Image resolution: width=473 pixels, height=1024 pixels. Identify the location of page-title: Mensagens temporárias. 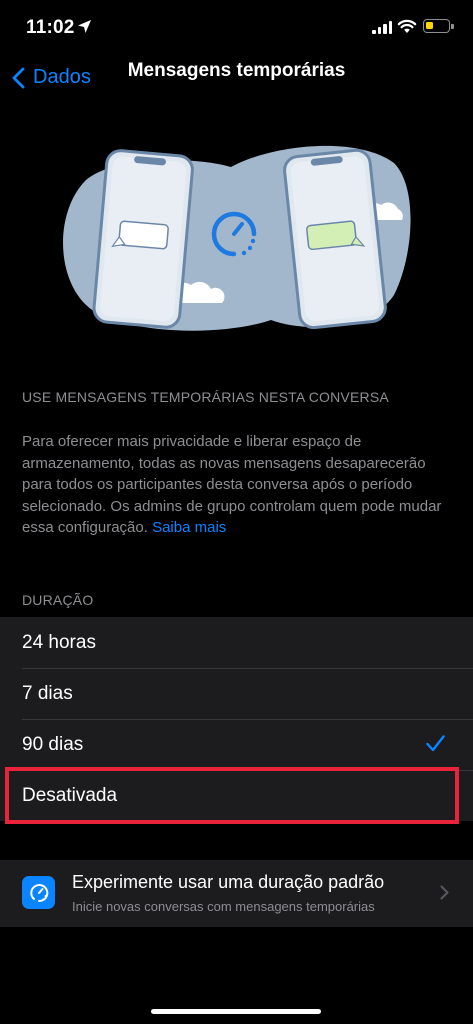
(236, 70).